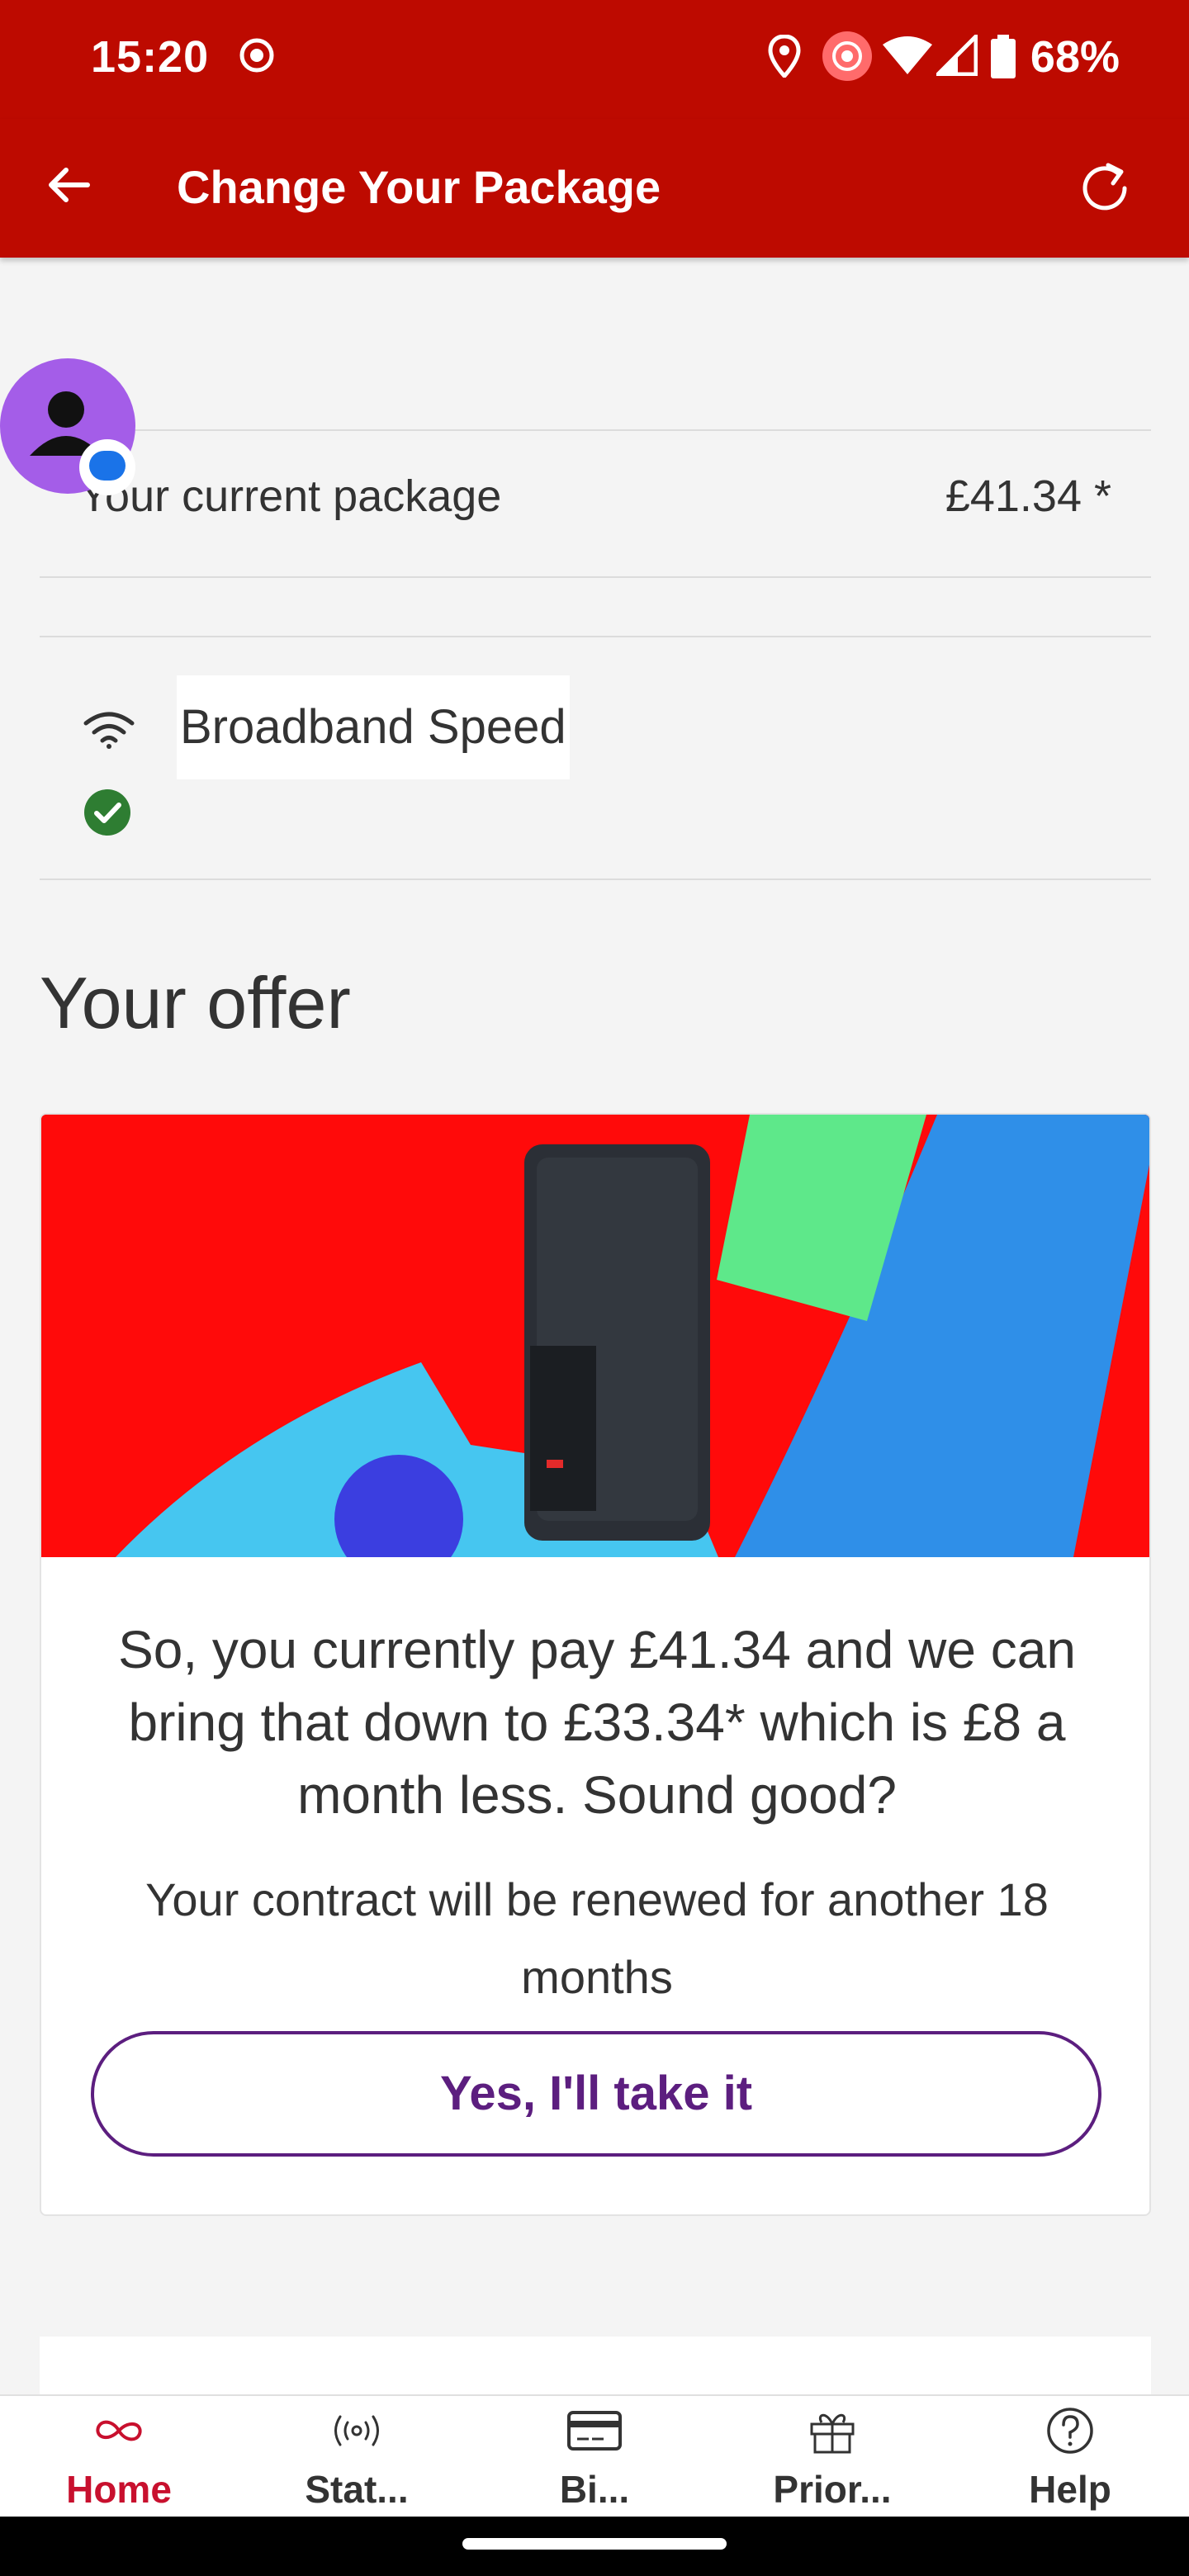  I want to click on feature-label: Broadband Speed, so click(373, 727).